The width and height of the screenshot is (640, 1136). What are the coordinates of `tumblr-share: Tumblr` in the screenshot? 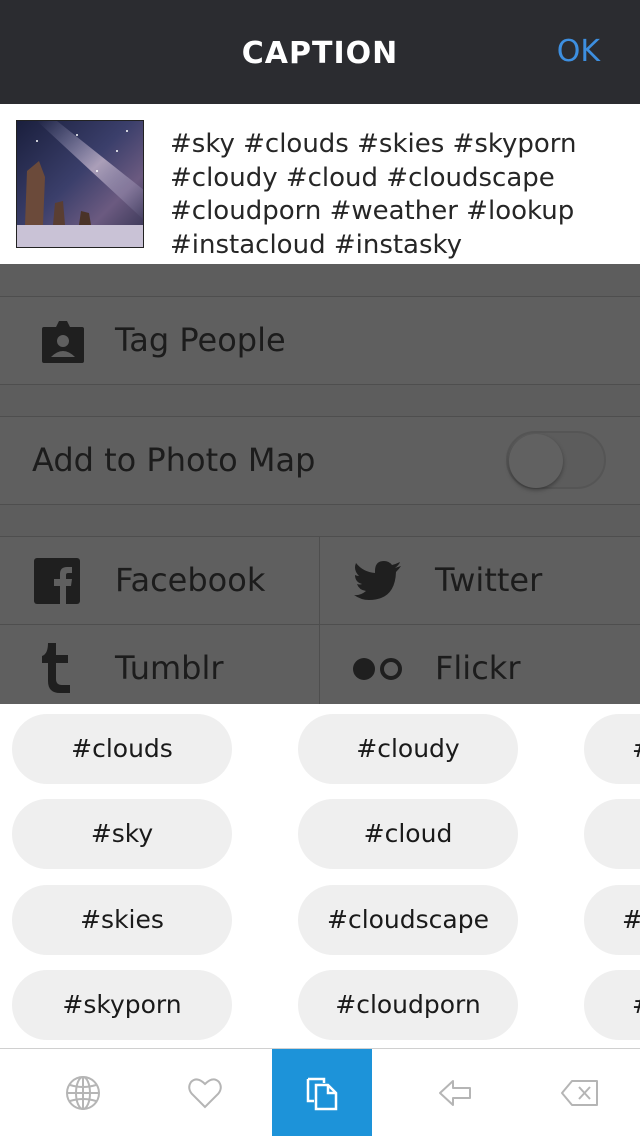 It's located at (159, 664).